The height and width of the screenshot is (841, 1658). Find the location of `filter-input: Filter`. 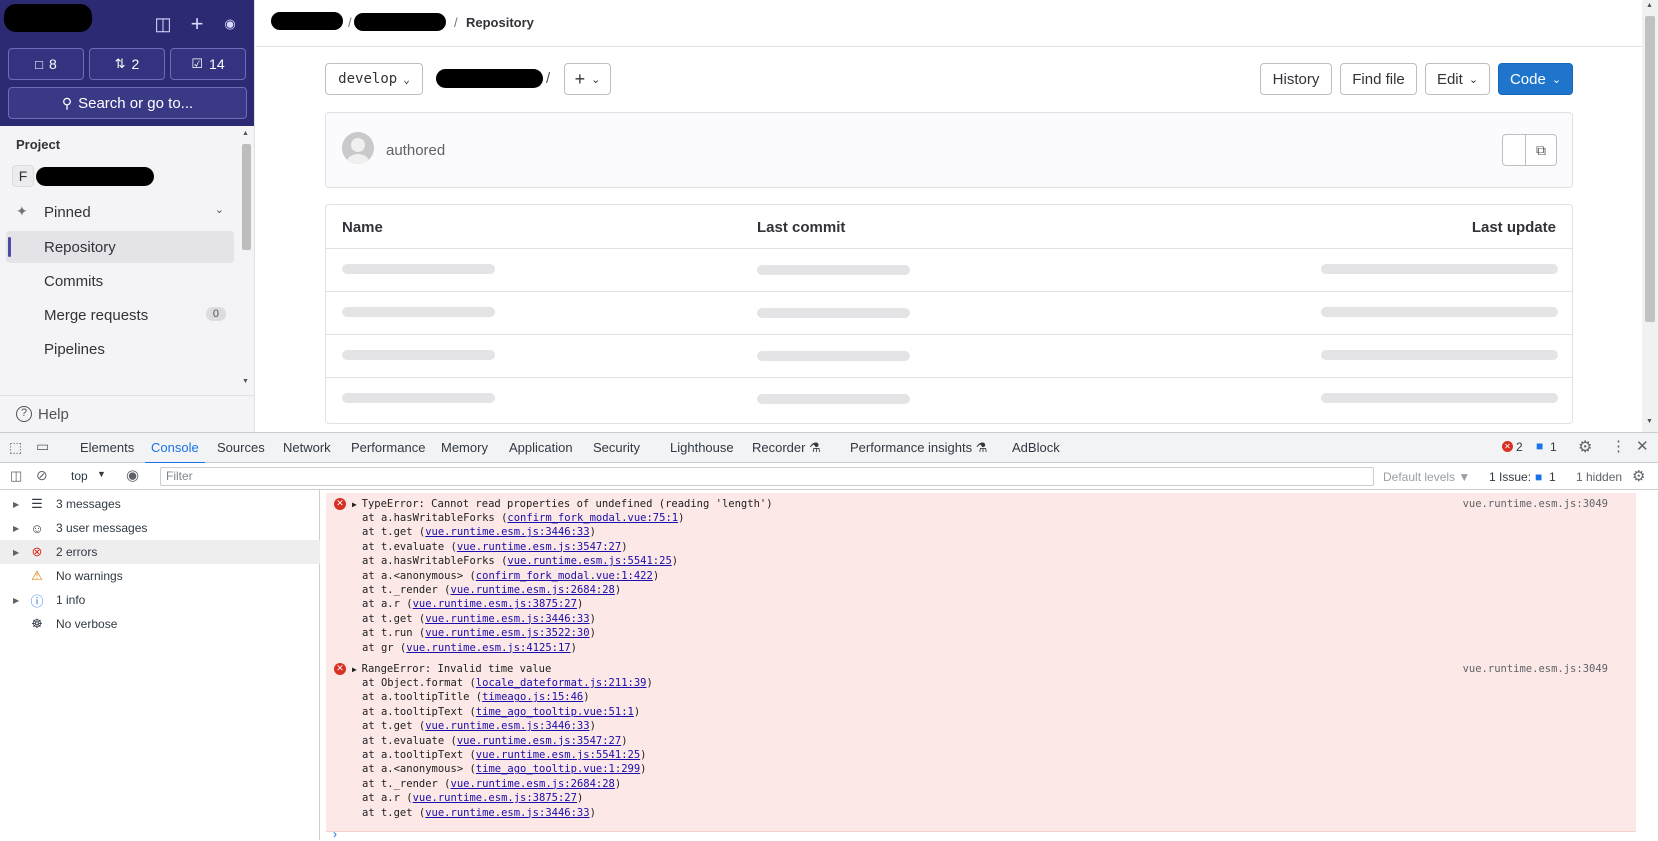

filter-input: Filter is located at coordinates (767, 476).